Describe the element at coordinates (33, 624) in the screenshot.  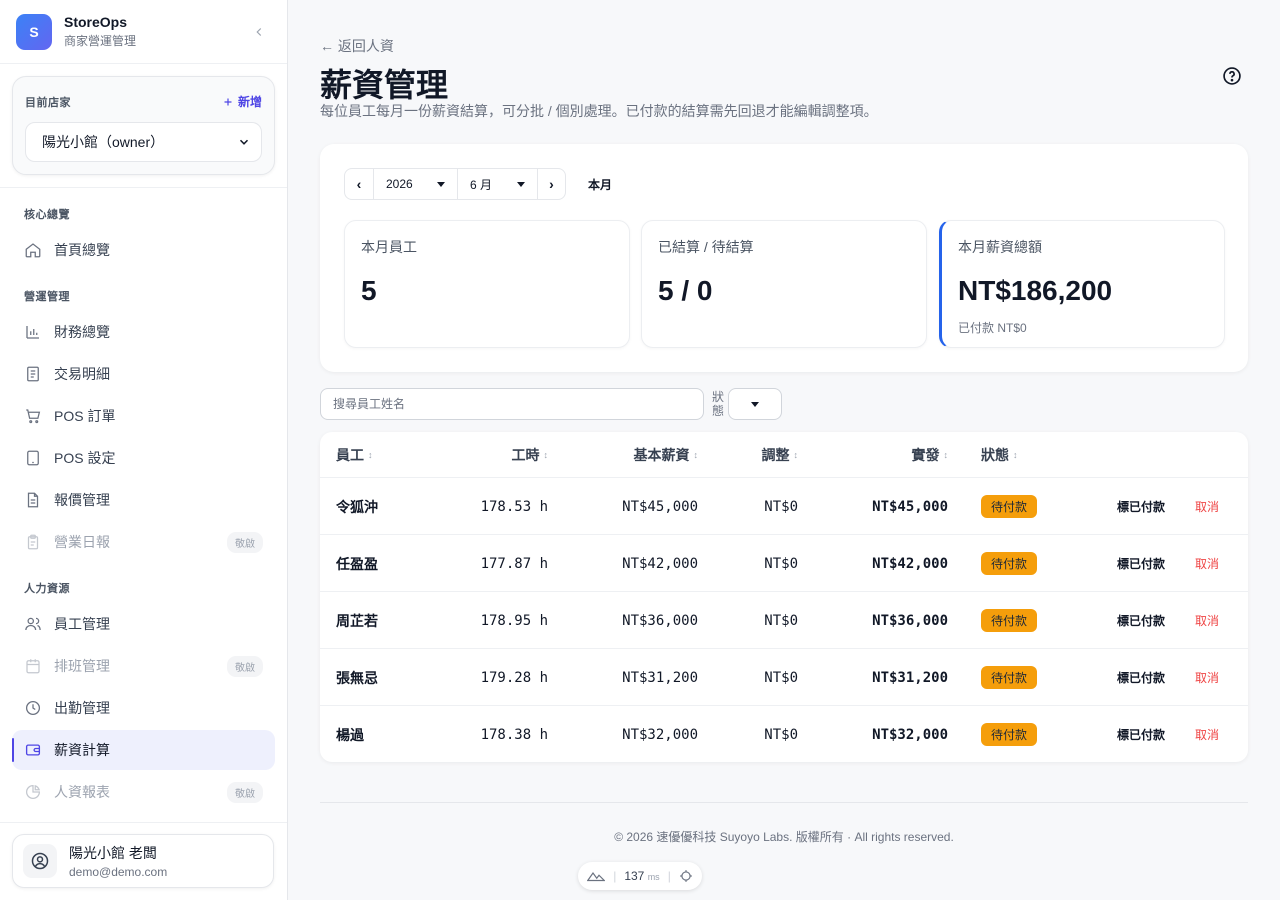
I see `users-icon` at that location.